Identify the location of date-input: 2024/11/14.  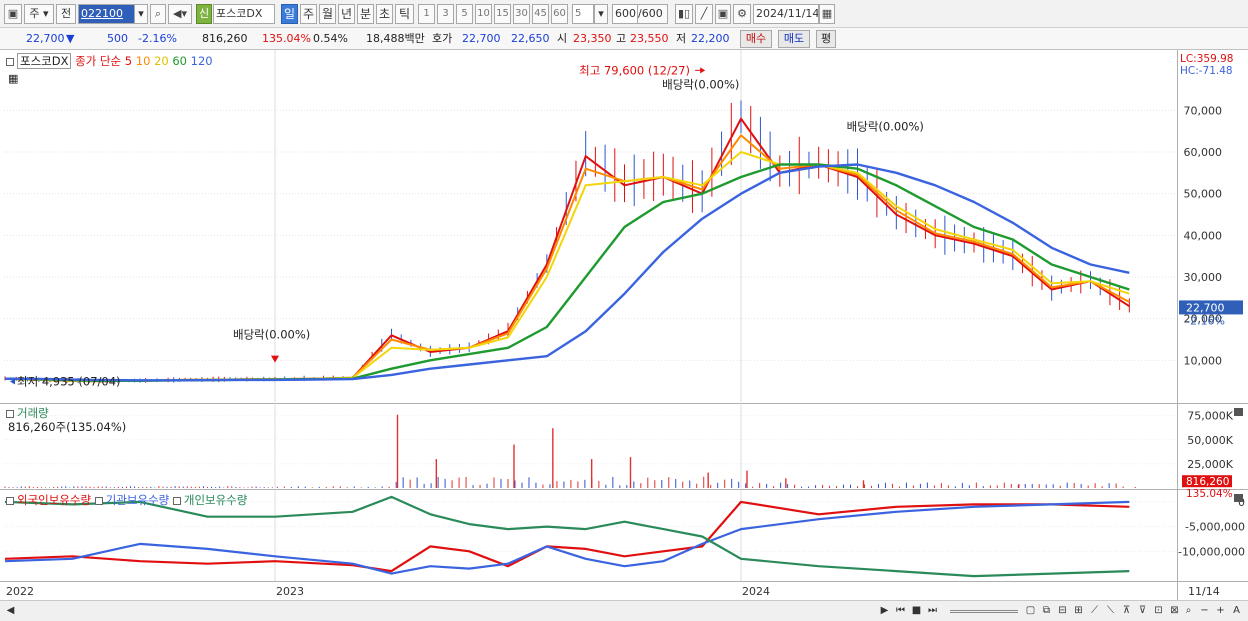
(786, 14).